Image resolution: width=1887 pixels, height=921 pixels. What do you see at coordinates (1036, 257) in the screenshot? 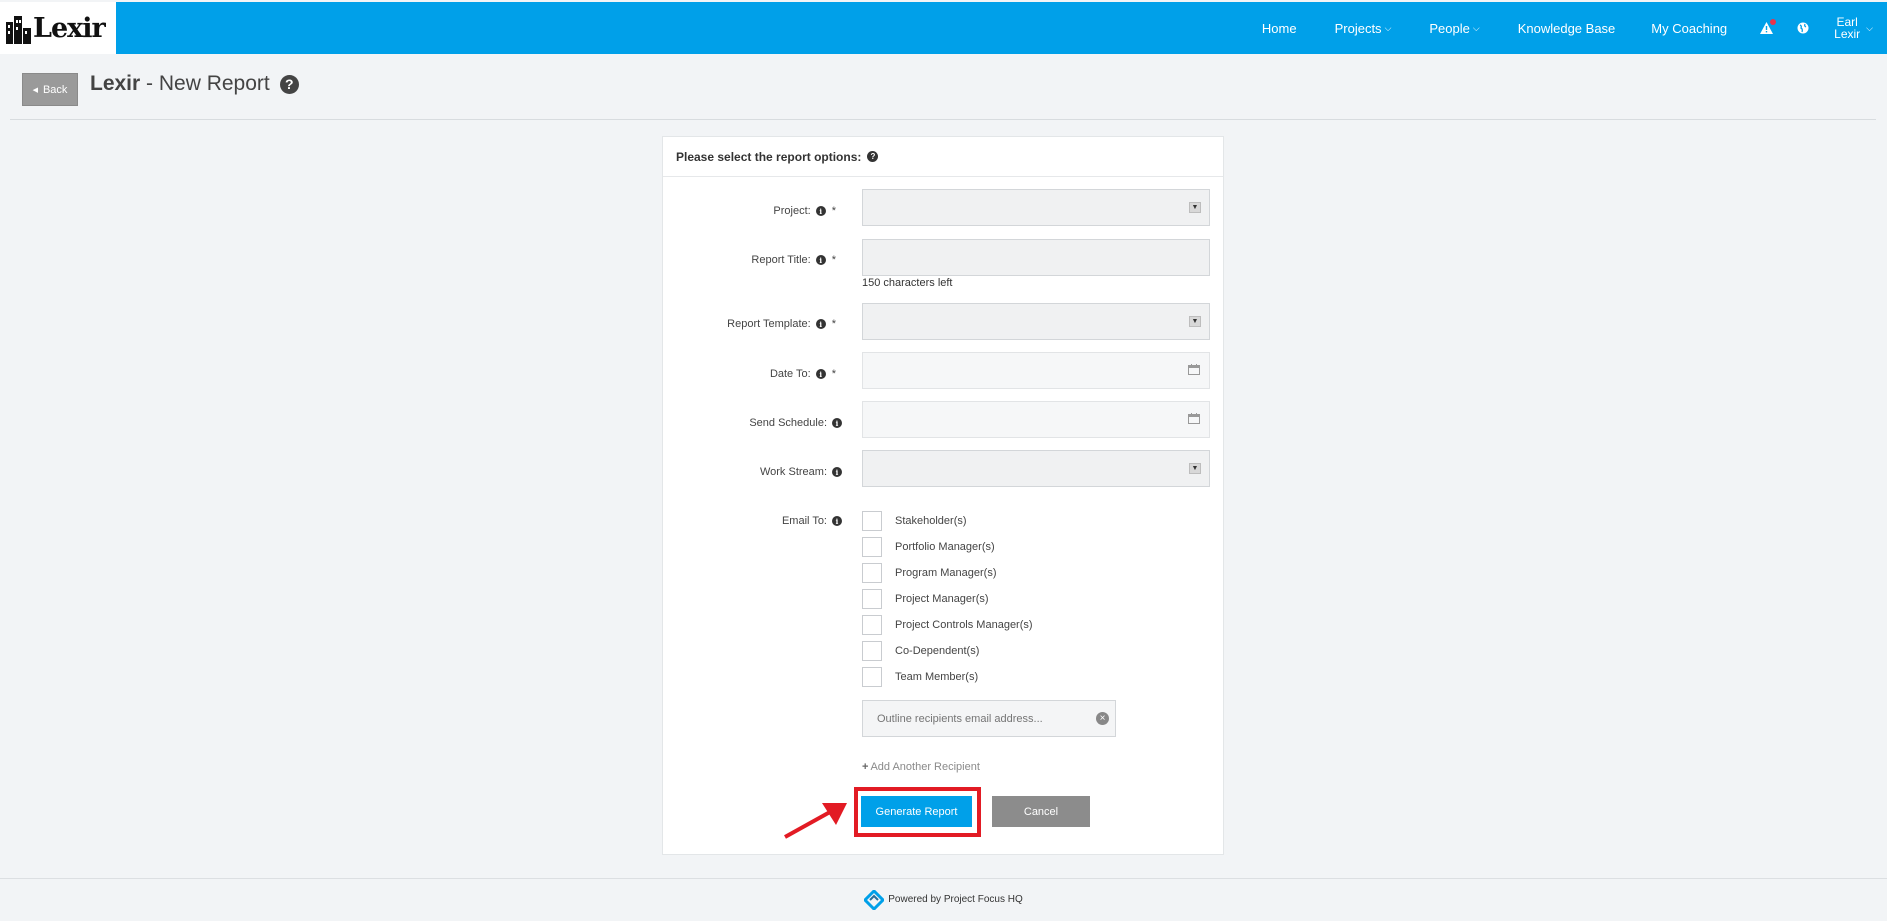
I see `report-title-input` at bounding box center [1036, 257].